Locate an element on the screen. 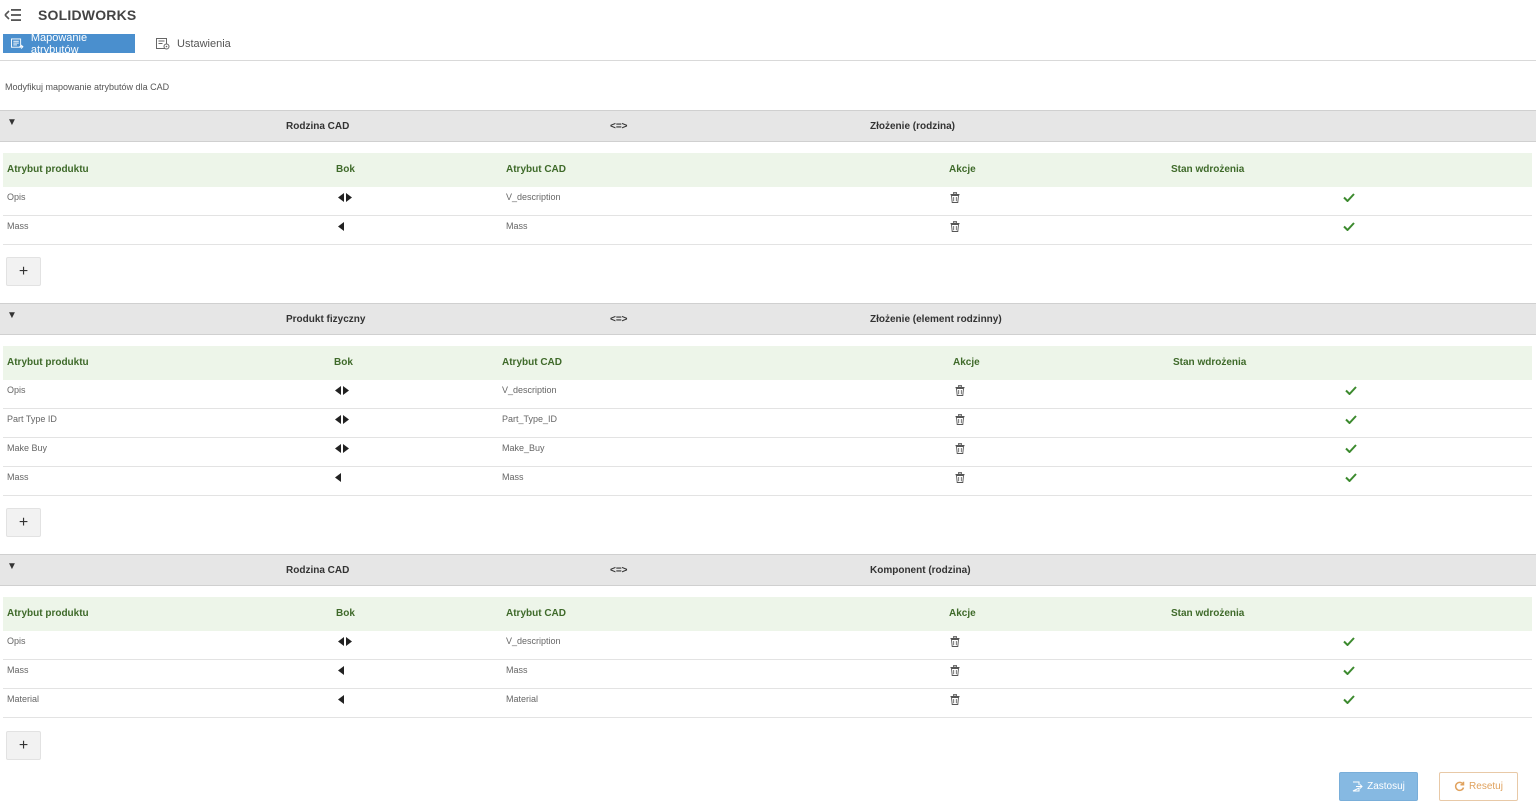  col-status: Stan wdrożenia is located at coordinates (1210, 362).